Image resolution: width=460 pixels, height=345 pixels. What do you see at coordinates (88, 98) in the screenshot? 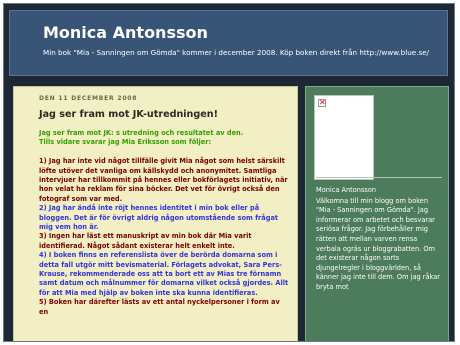
I see `post-date: DEN 11 DECEMBER 2008` at bounding box center [88, 98].